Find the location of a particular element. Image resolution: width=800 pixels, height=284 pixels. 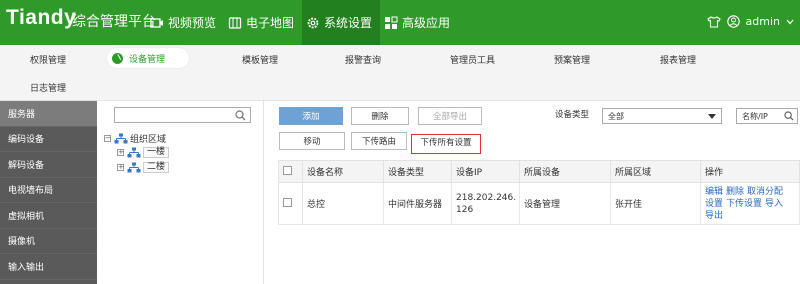

cell-area: 张开佳 is located at coordinates (655, 203).